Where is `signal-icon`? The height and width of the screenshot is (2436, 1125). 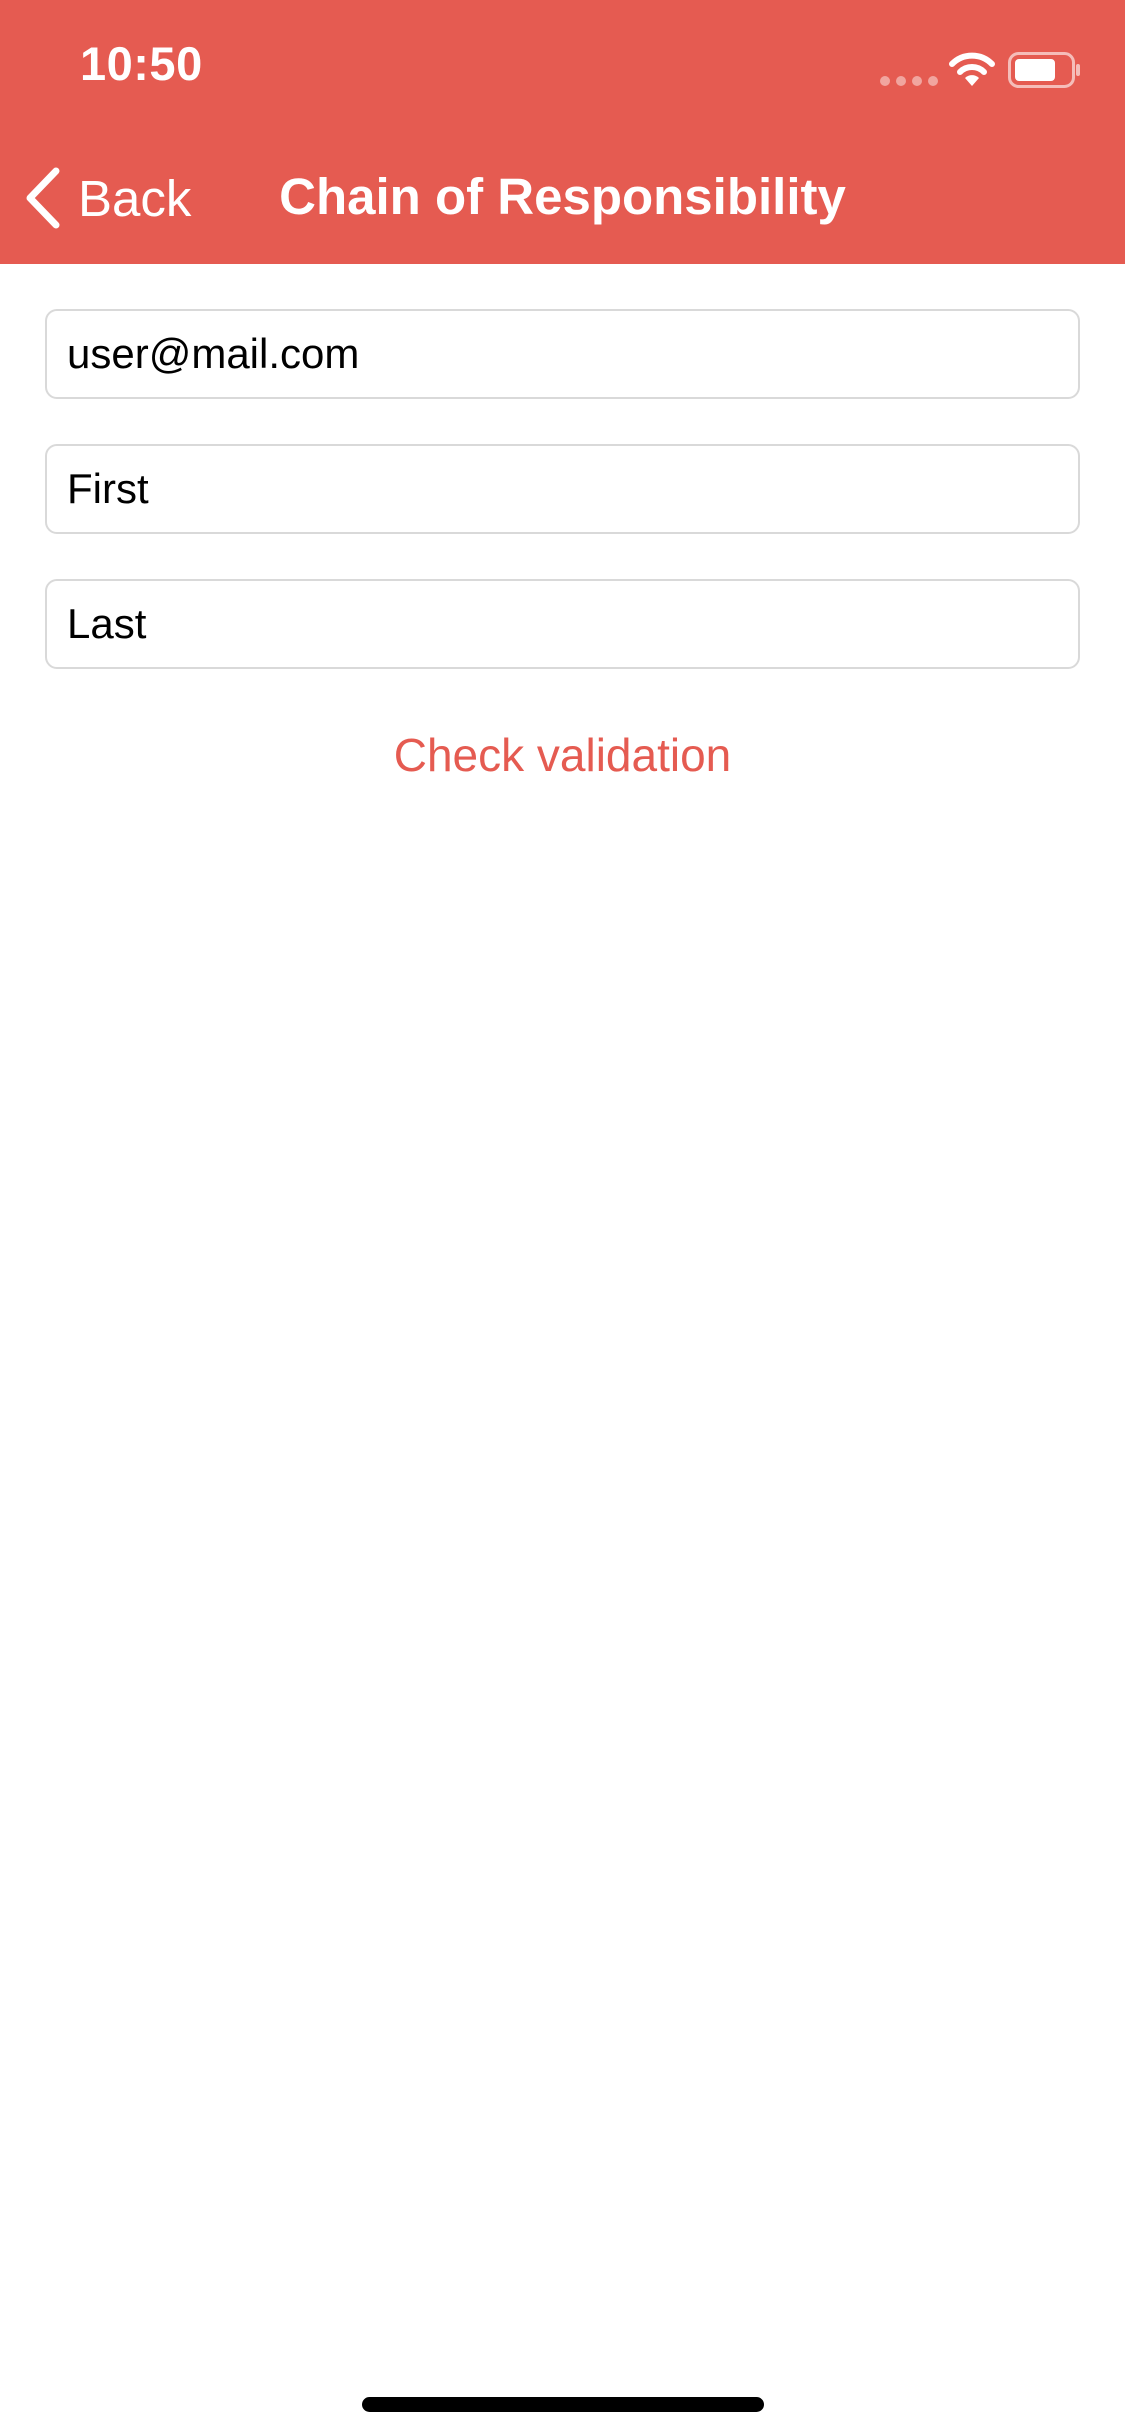 signal-icon is located at coordinates (909, 81).